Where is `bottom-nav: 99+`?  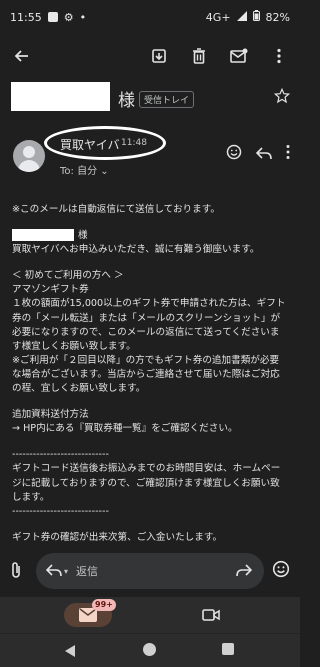
bottom-nav: 99+ is located at coordinates (150, 615).